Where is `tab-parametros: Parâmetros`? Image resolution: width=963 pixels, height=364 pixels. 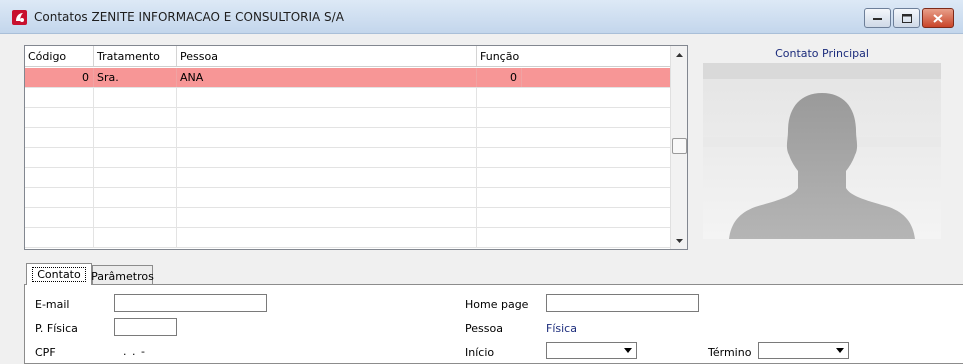
tab-parametros: Parâmetros is located at coordinates (122, 275).